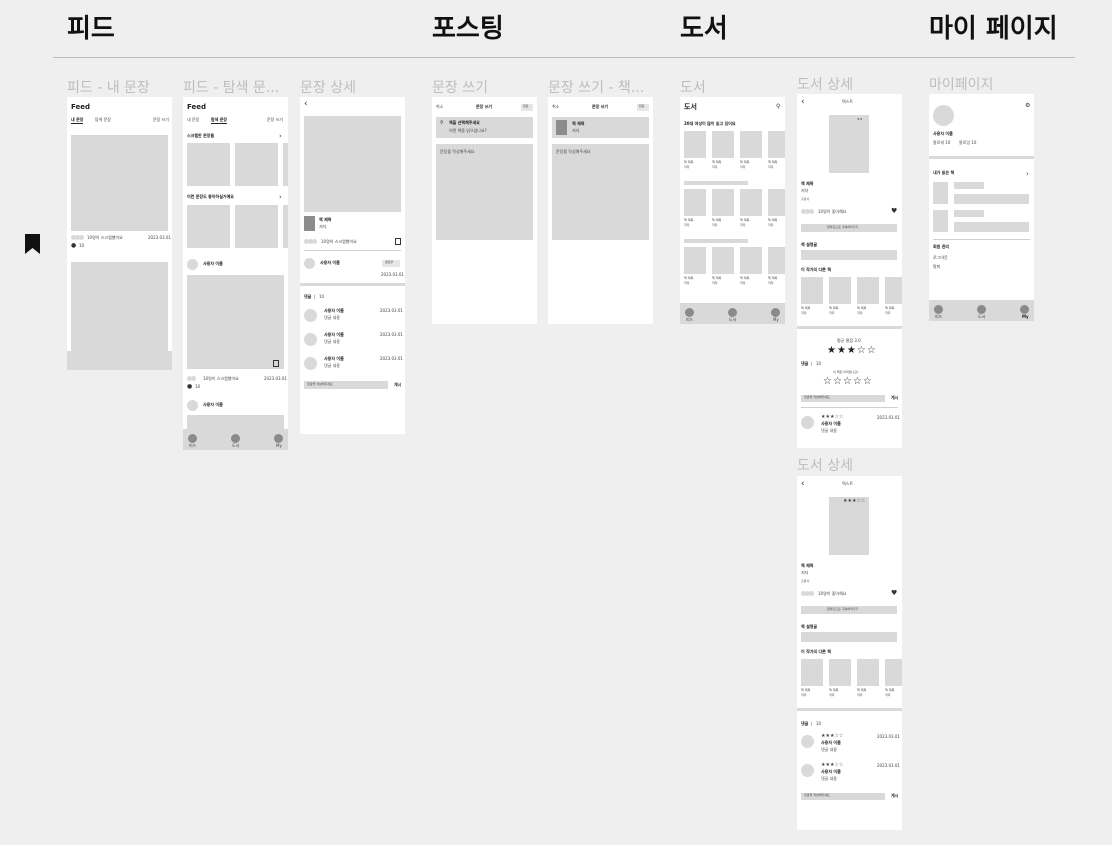 This screenshot has height=845, width=1112. Describe the element at coordinates (1027, 106) in the screenshot. I see `gear-icon: ⚙` at that location.